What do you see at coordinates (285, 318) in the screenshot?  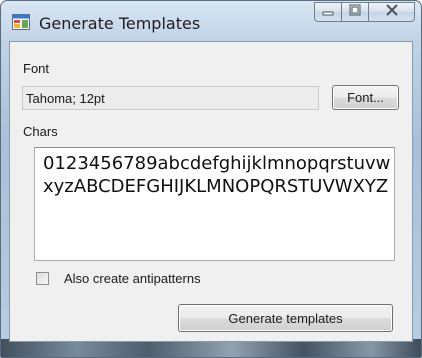 I see `generate-templates-button: Generate templates` at bounding box center [285, 318].